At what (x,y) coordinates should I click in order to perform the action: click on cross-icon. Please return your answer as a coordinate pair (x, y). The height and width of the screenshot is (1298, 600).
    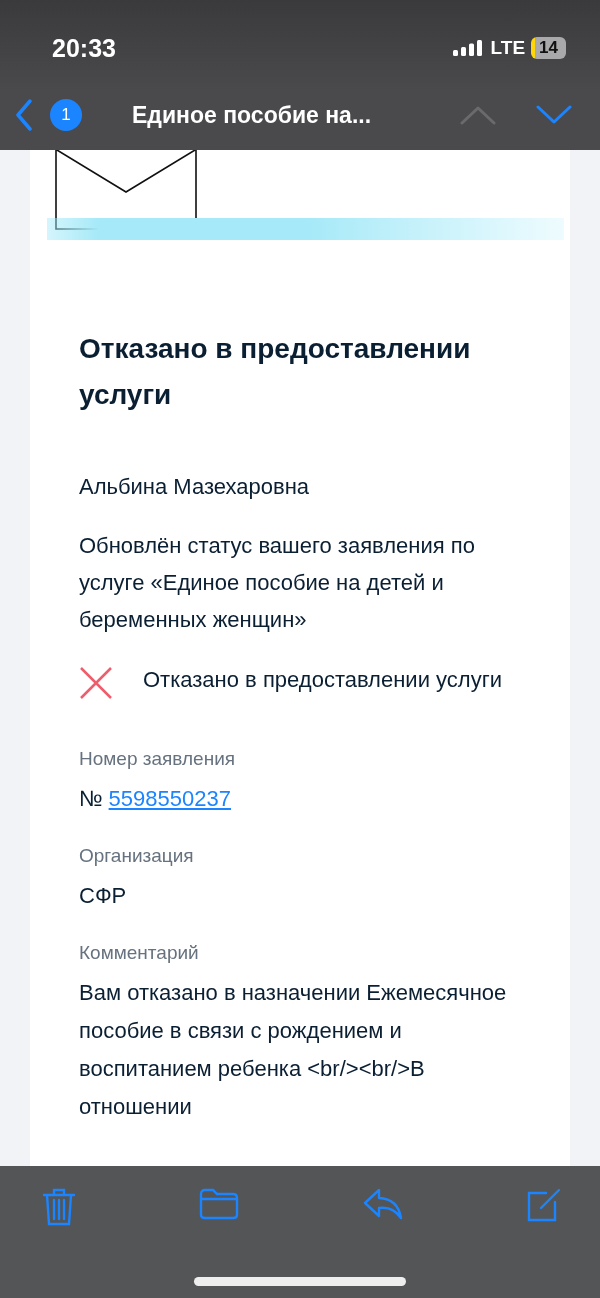
    Looking at the image, I should click on (96, 683).